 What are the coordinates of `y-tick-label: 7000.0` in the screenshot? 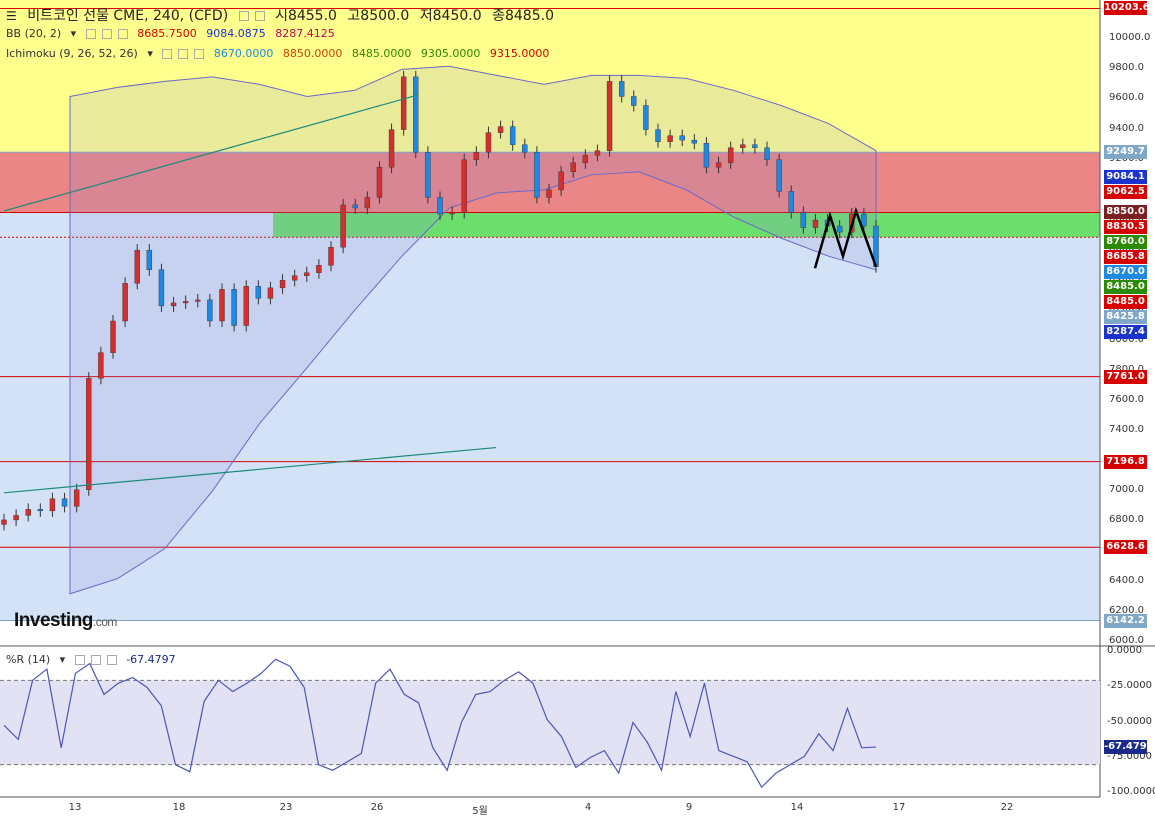 It's located at (1126, 490).